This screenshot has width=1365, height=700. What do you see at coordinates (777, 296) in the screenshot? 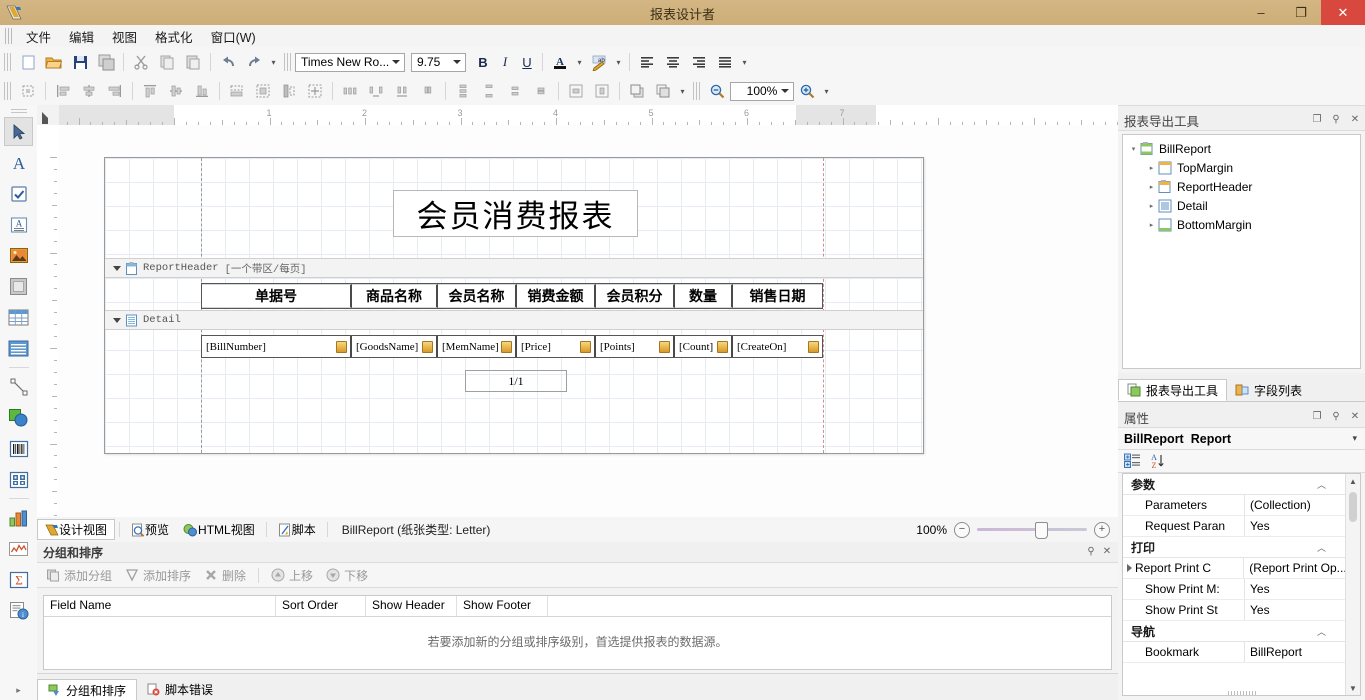
I see `column-header-cell: 销售日期` at bounding box center [777, 296].